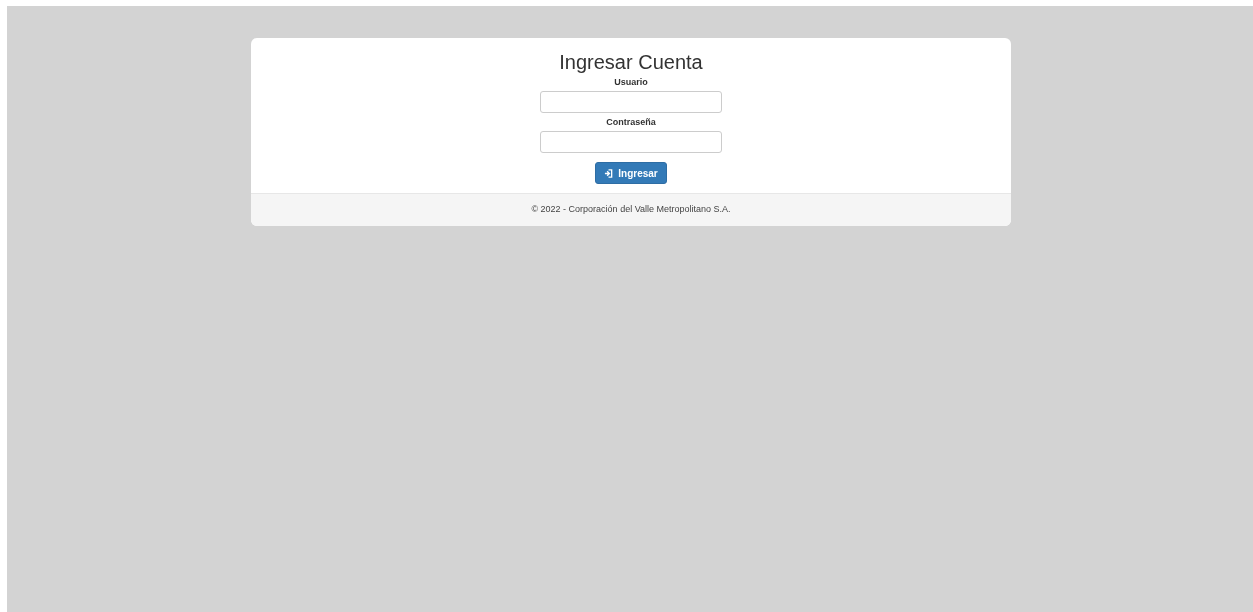 Image resolution: width=1253 pixels, height=612 pixels. Describe the element at coordinates (631, 82) in the screenshot. I see `field-label: Usuario` at that location.